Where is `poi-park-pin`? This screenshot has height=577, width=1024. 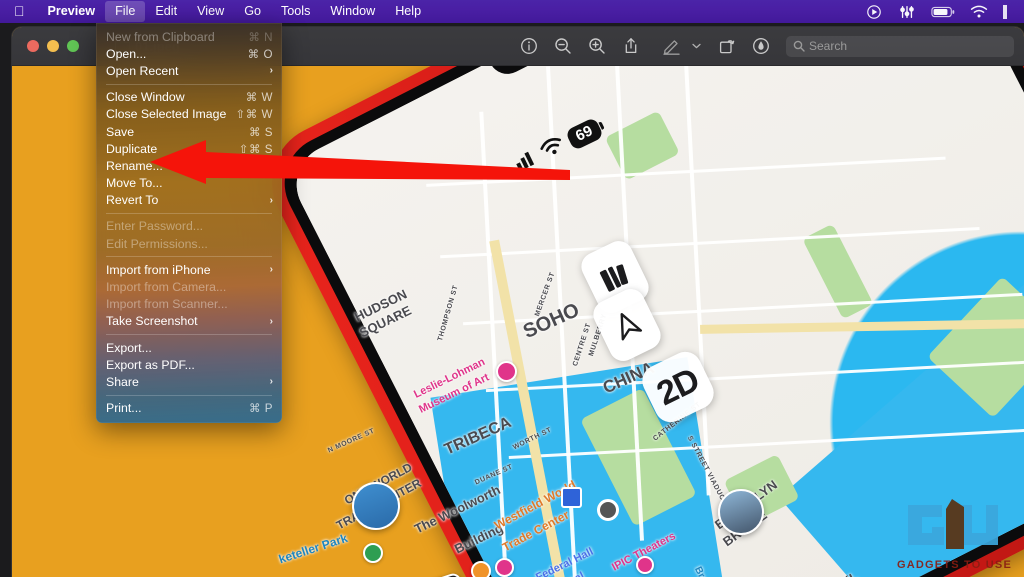
poi-park-pin is located at coordinates (373, 553).